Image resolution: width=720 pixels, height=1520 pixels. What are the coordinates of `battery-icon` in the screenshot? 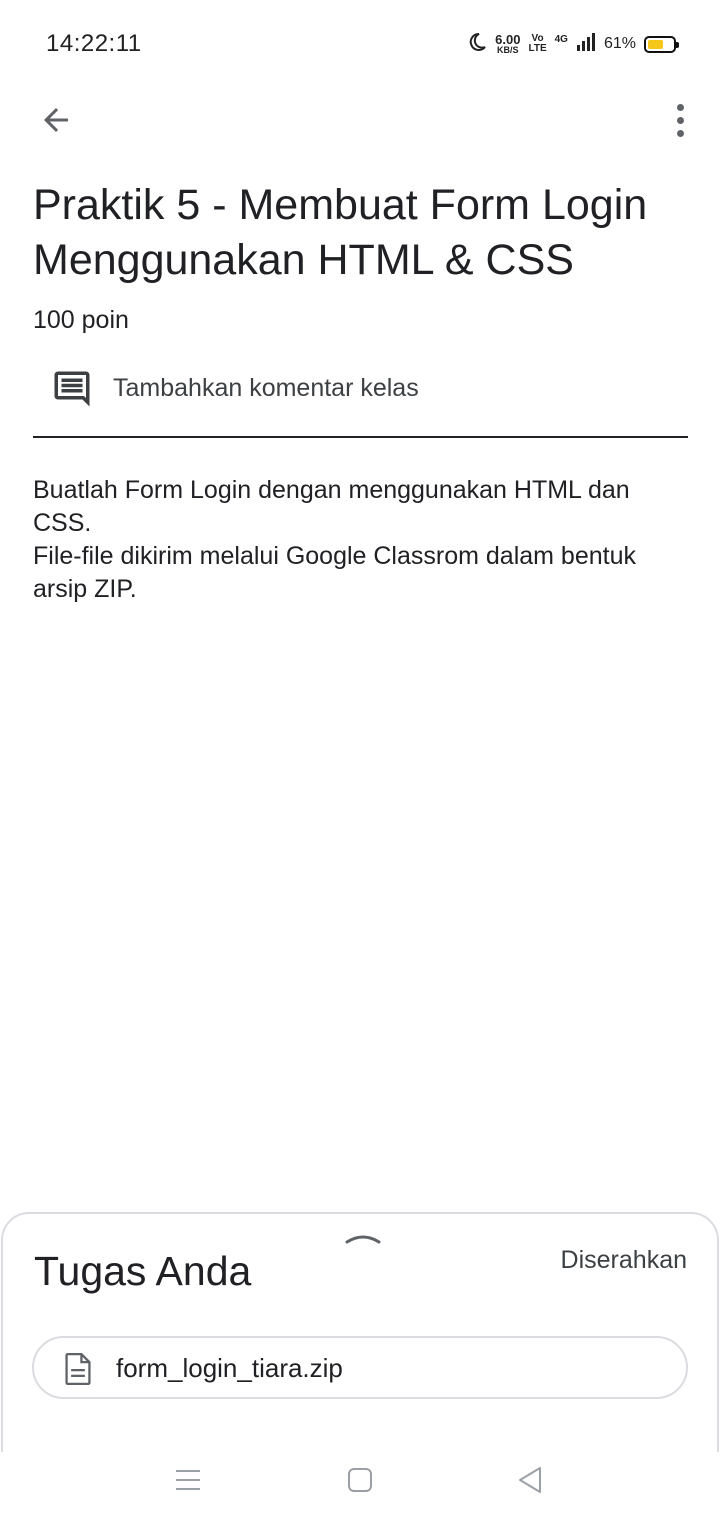 It's located at (661, 44).